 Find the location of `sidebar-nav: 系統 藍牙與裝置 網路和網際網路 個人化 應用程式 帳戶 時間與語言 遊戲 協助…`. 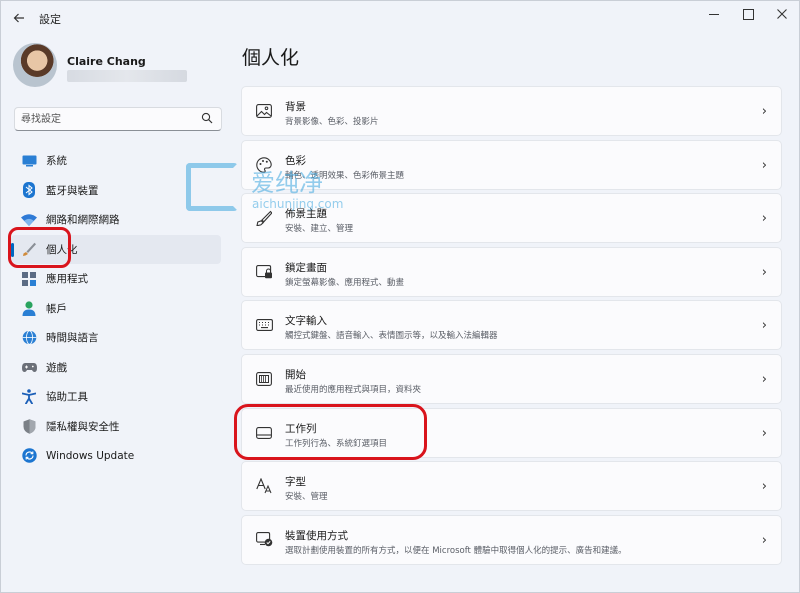

sidebar-nav: 系統 藍牙與裝置 網路和網際網路 個人化 應用程式 帳戶 時間與語言 遊戲 協助… is located at coordinates (116, 308).